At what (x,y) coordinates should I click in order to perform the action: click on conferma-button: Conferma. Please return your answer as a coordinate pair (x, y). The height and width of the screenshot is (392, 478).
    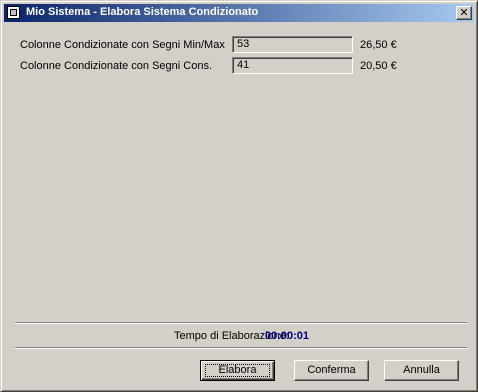
    Looking at the image, I should click on (331, 370).